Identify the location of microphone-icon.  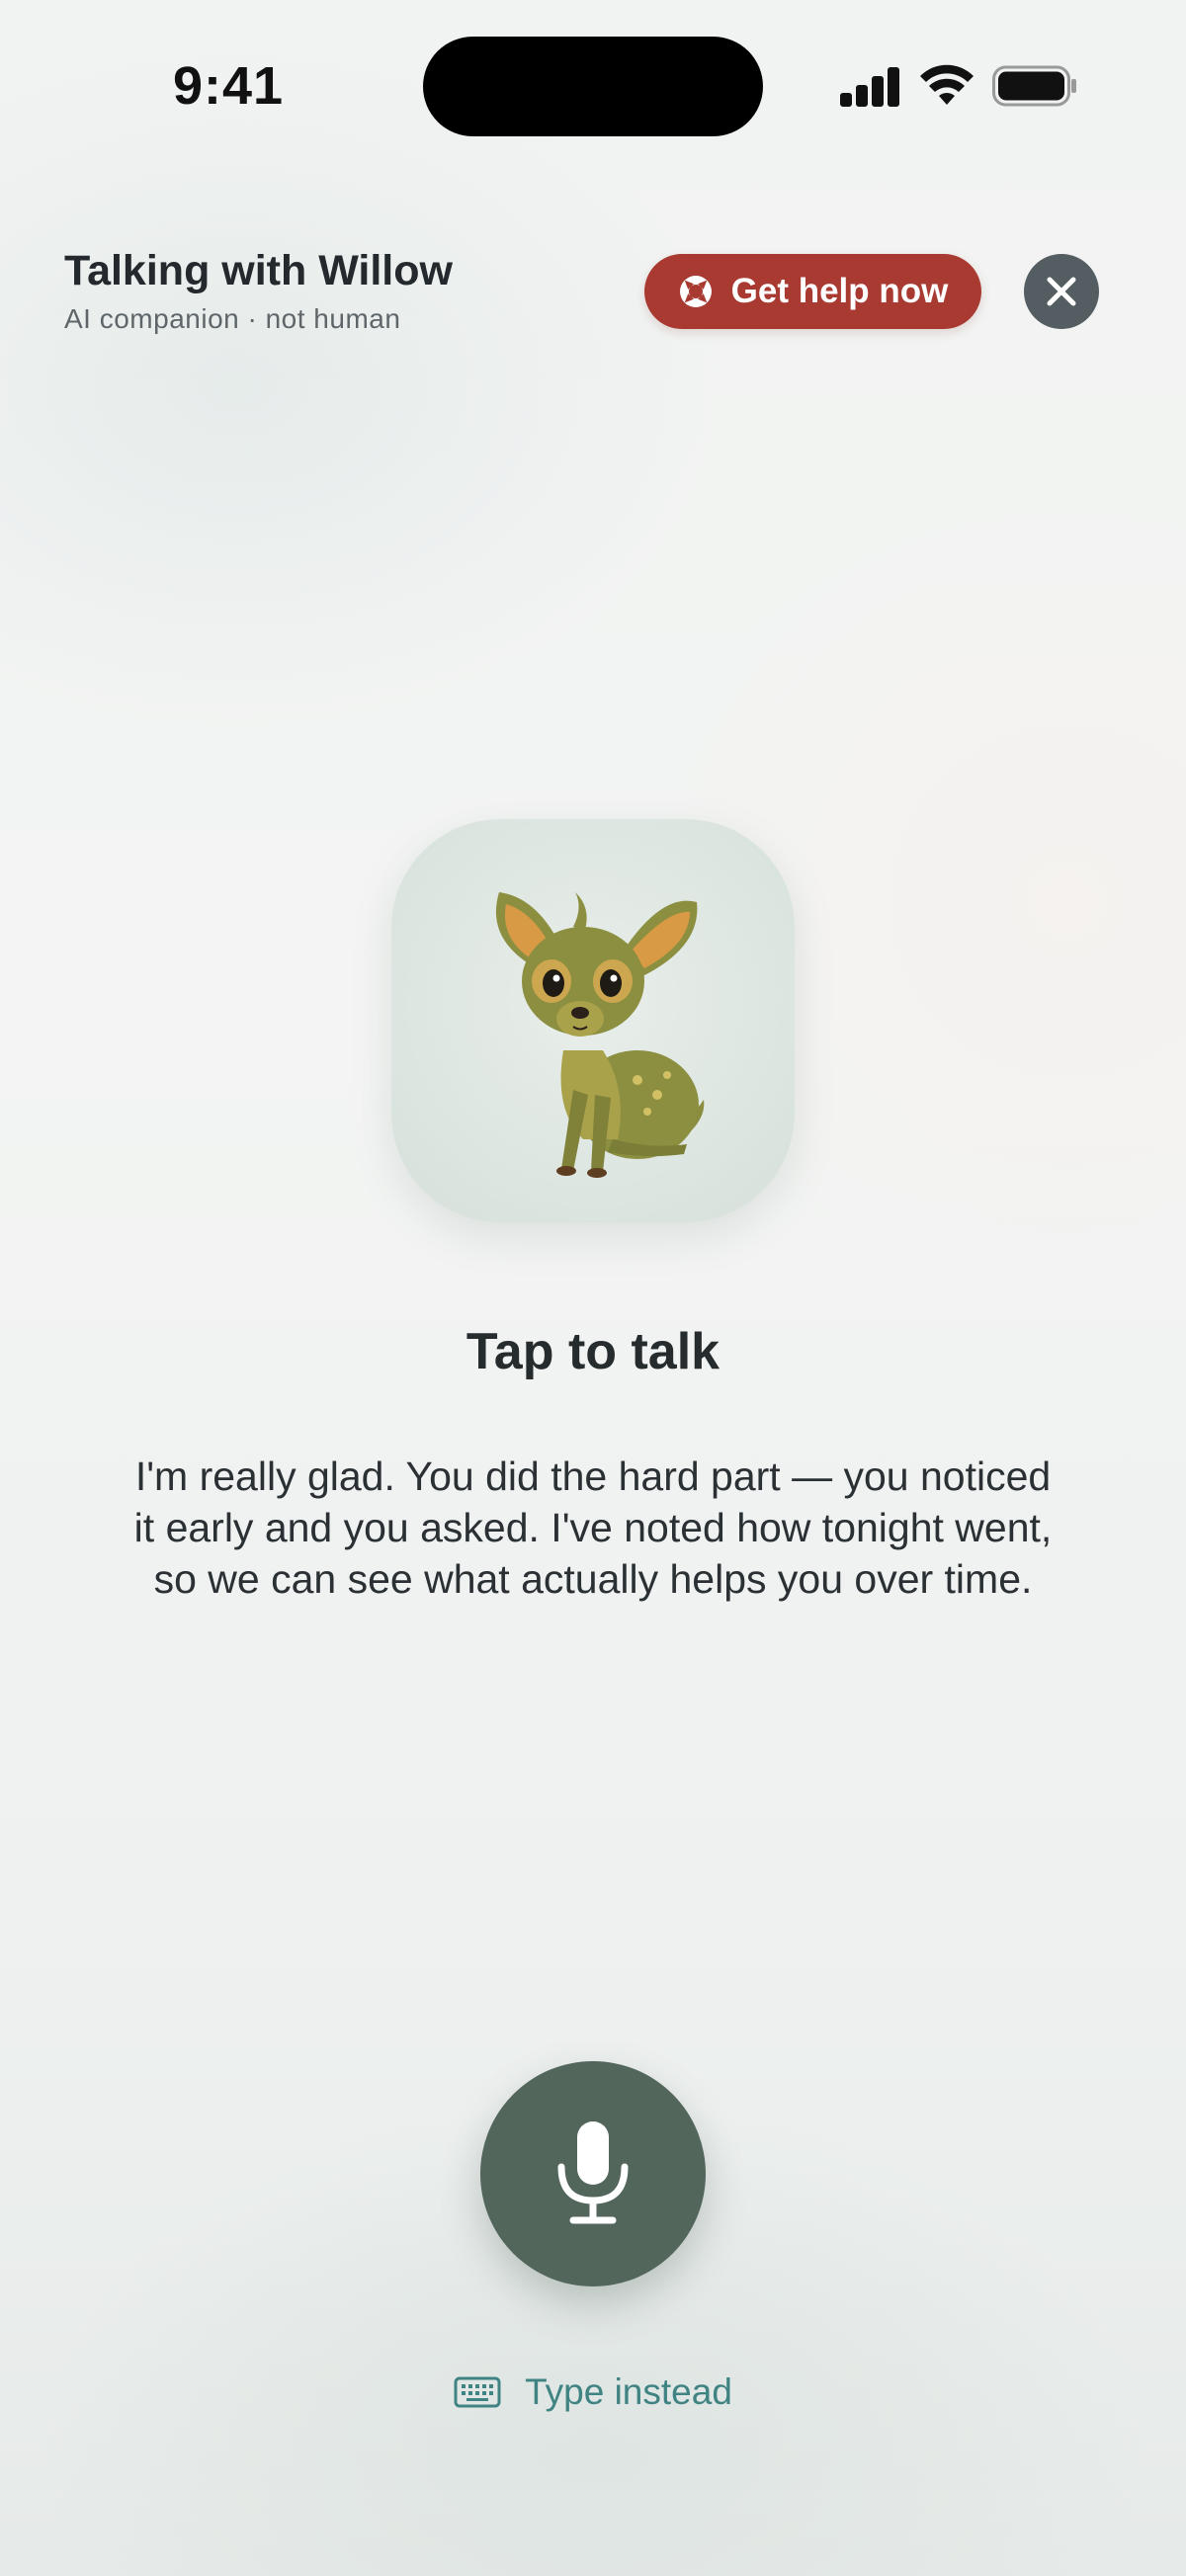
(593, 2172).